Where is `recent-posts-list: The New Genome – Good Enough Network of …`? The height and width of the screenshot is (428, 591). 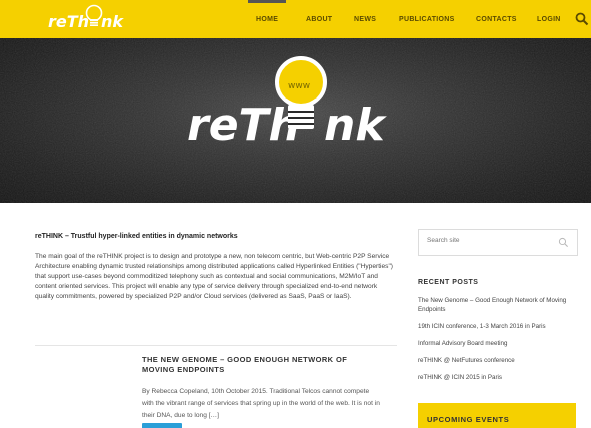
recent-posts-list: The New Genome – Good Enough Network of … is located at coordinates (500, 343).